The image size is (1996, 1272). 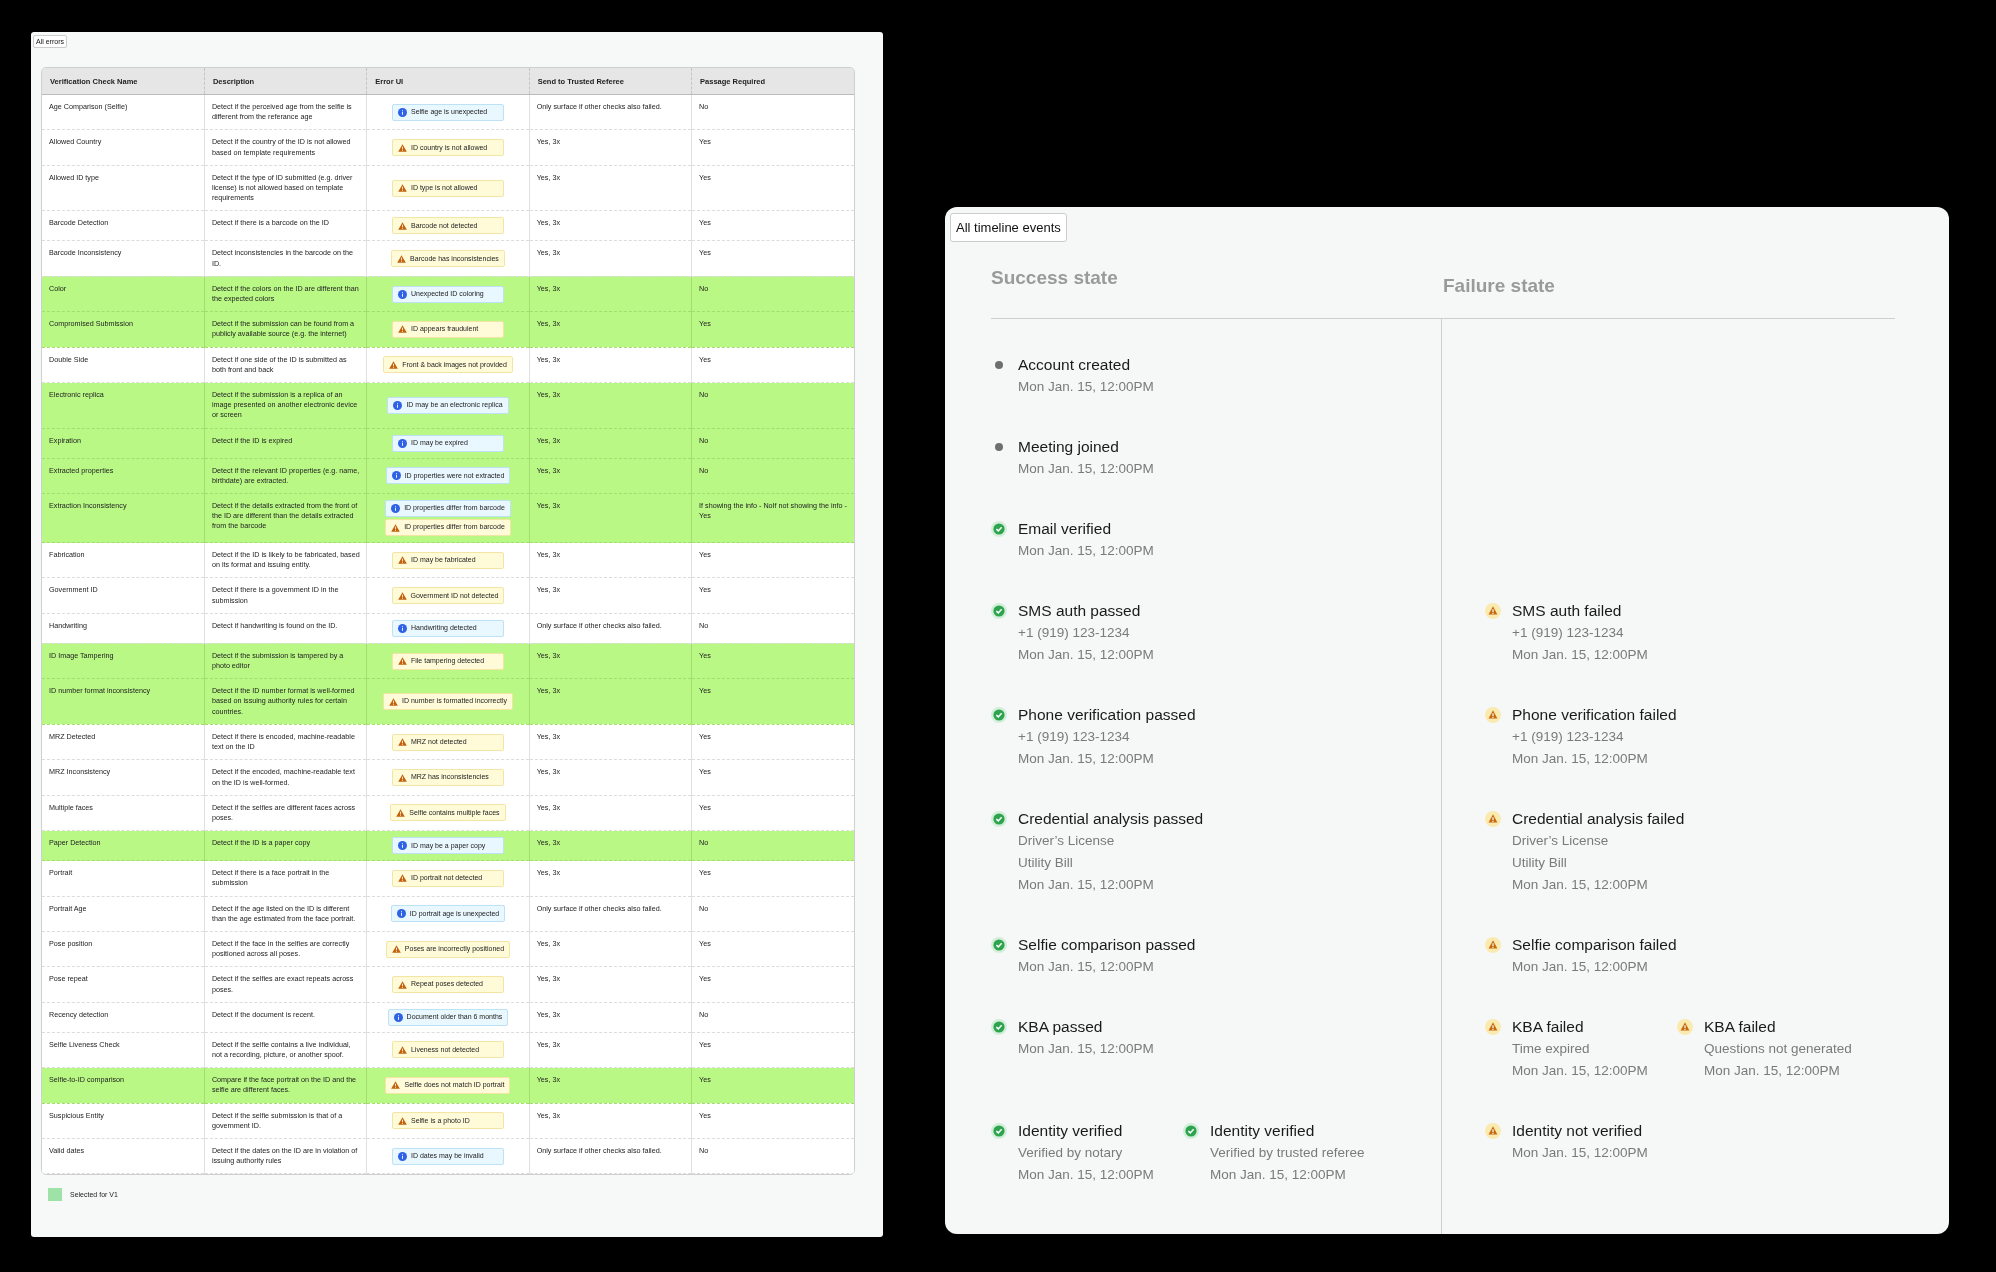 What do you see at coordinates (1061, 1027) in the screenshot?
I see `event-title: KBA passed` at bounding box center [1061, 1027].